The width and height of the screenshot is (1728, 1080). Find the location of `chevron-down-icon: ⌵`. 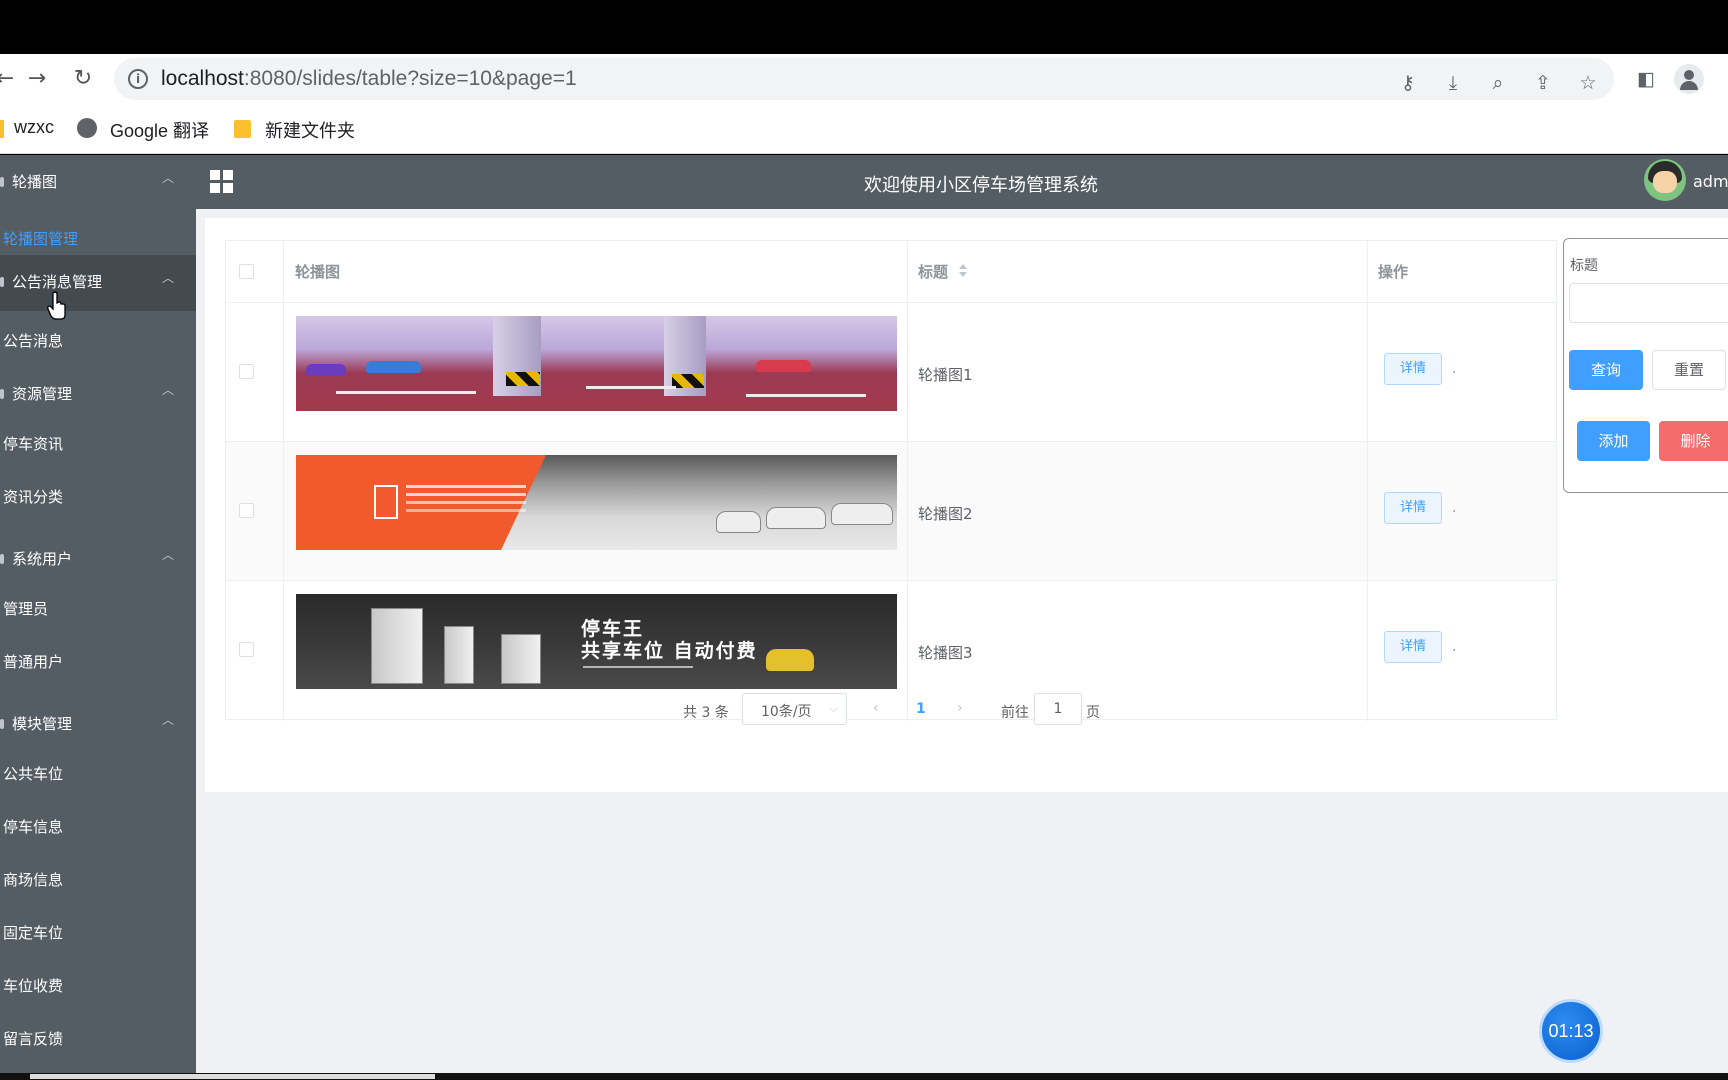

chevron-down-icon: ⌵ is located at coordinates (833, 708).